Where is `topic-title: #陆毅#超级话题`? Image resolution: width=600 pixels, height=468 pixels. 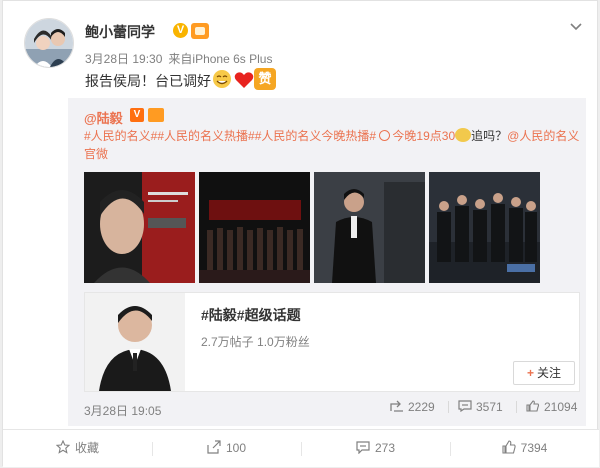 topic-title: #陆毅#超级话题 is located at coordinates (251, 315).